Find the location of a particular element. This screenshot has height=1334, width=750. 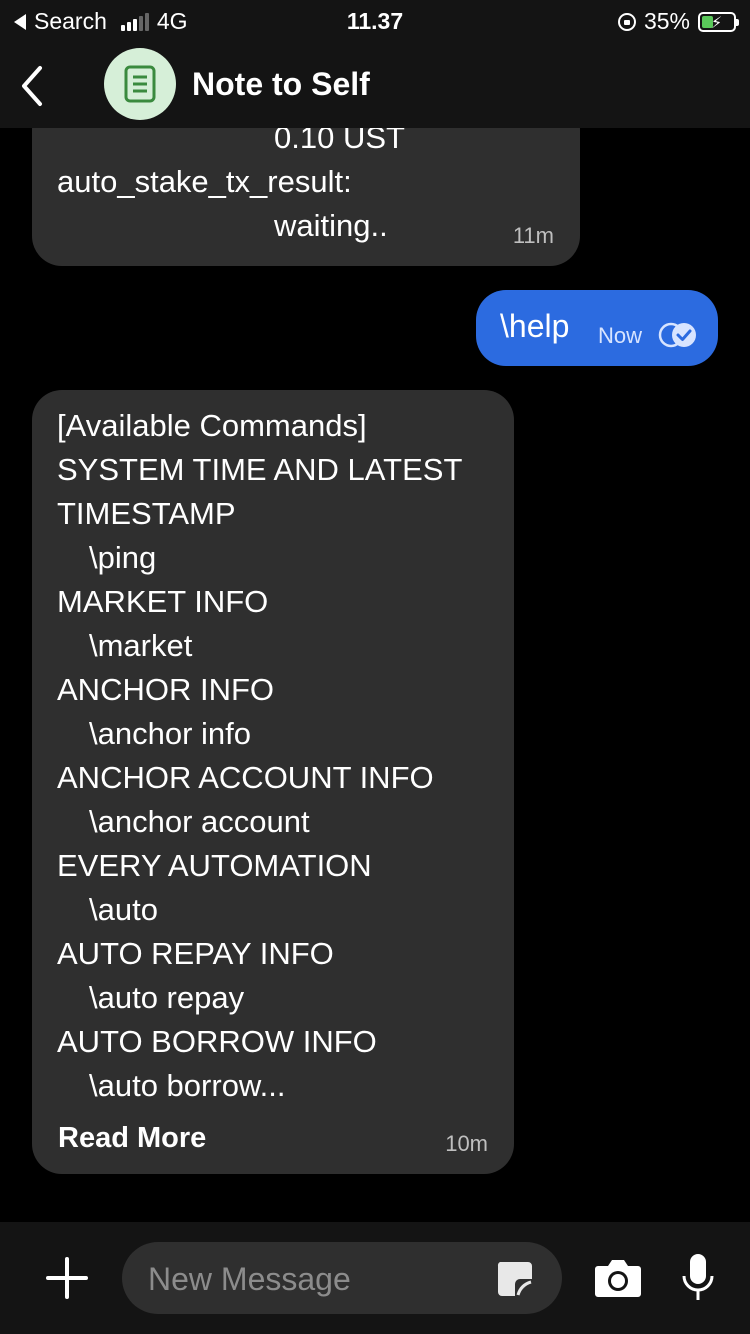

microphone-icon is located at coordinates (698, 1278).